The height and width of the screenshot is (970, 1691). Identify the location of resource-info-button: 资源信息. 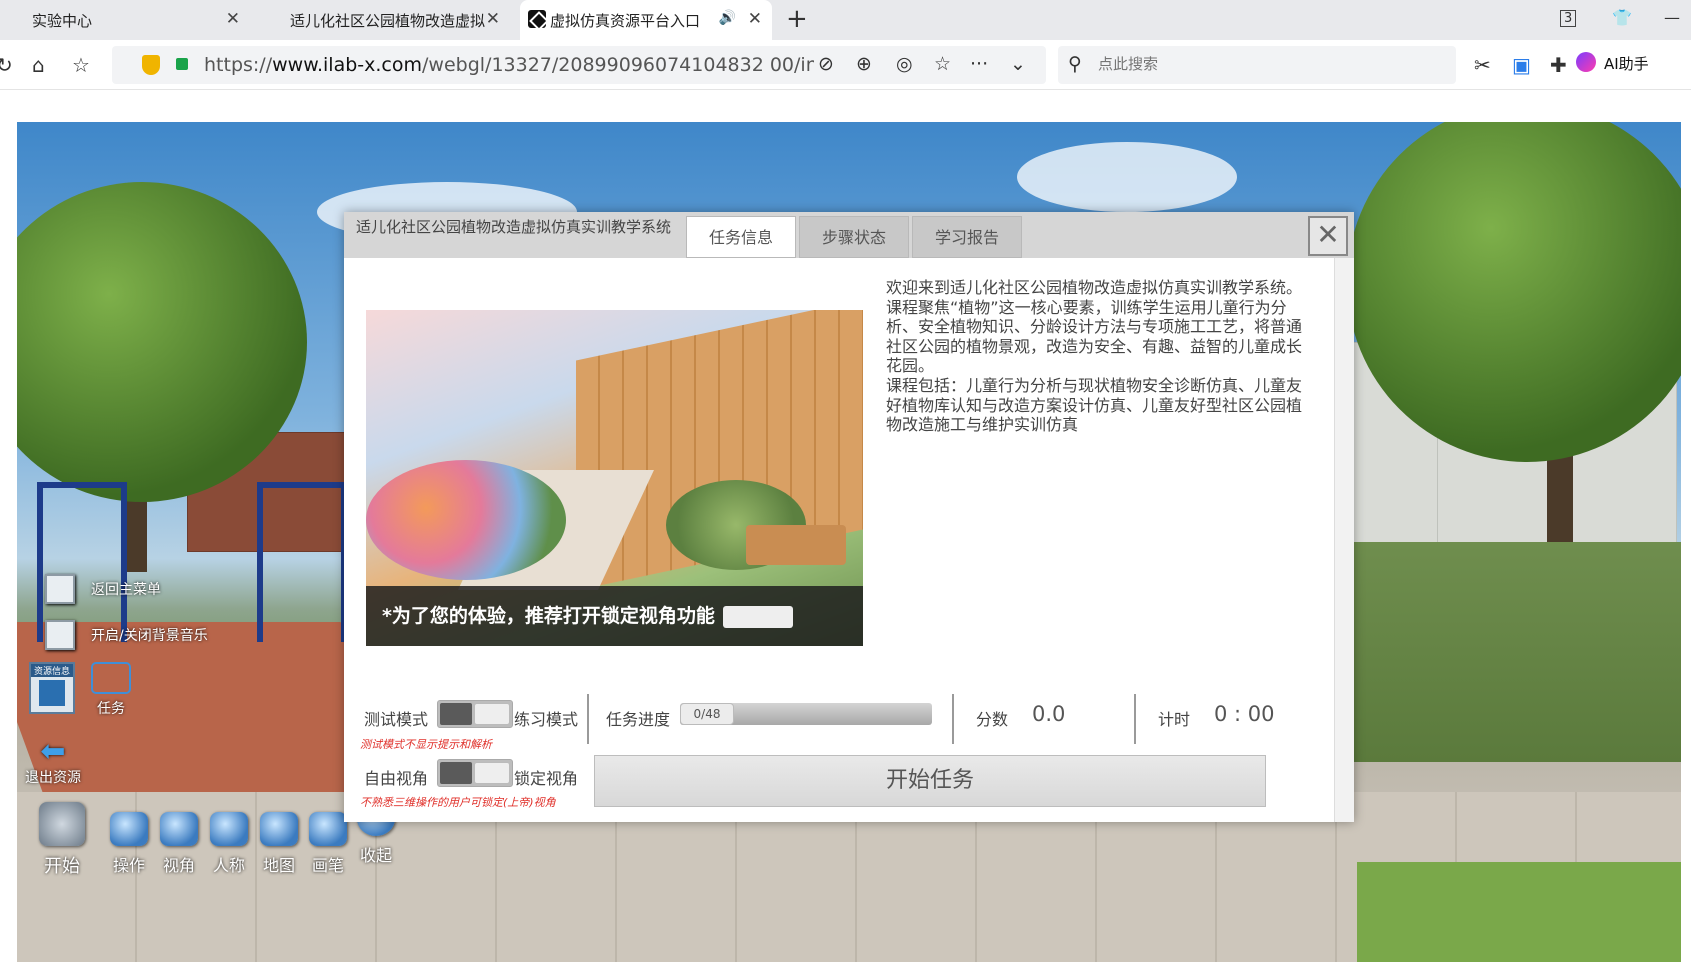
(52, 688).